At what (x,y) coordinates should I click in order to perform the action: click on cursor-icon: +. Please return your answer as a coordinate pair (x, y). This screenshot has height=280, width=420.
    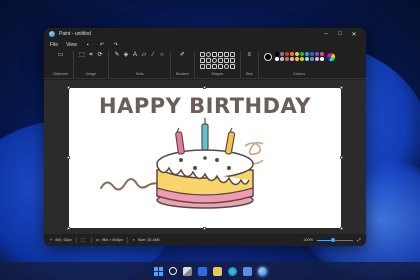
    Looking at the image, I should click on (51, 239).